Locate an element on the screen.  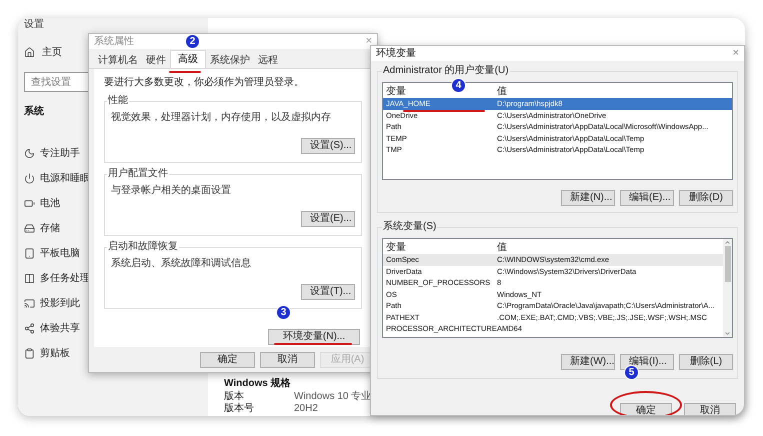
step-number-badge: 3 is located at coordinates (283, 312).